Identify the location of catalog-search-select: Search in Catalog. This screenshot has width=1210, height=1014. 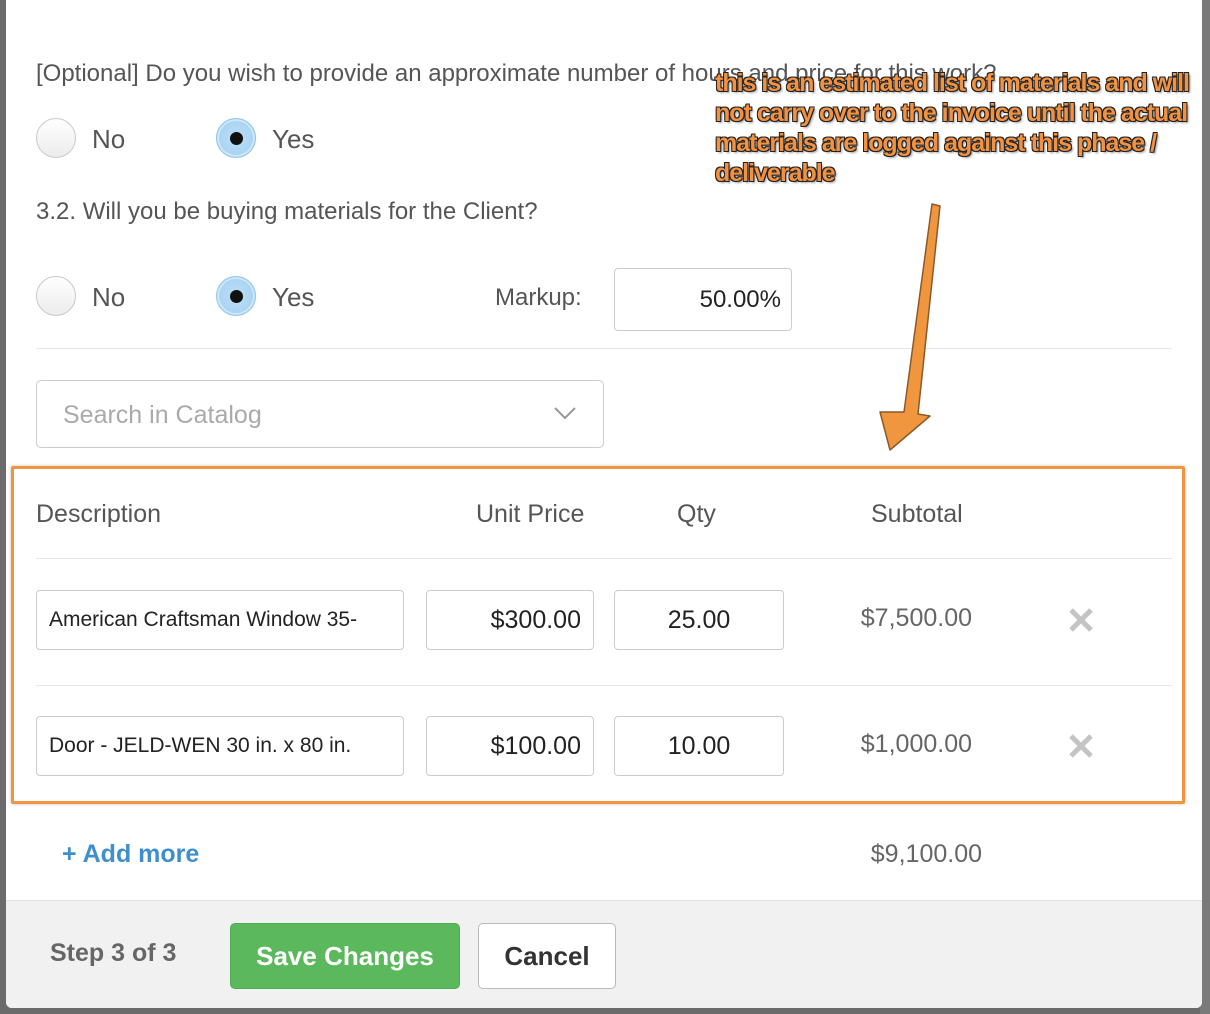
(320, 414).